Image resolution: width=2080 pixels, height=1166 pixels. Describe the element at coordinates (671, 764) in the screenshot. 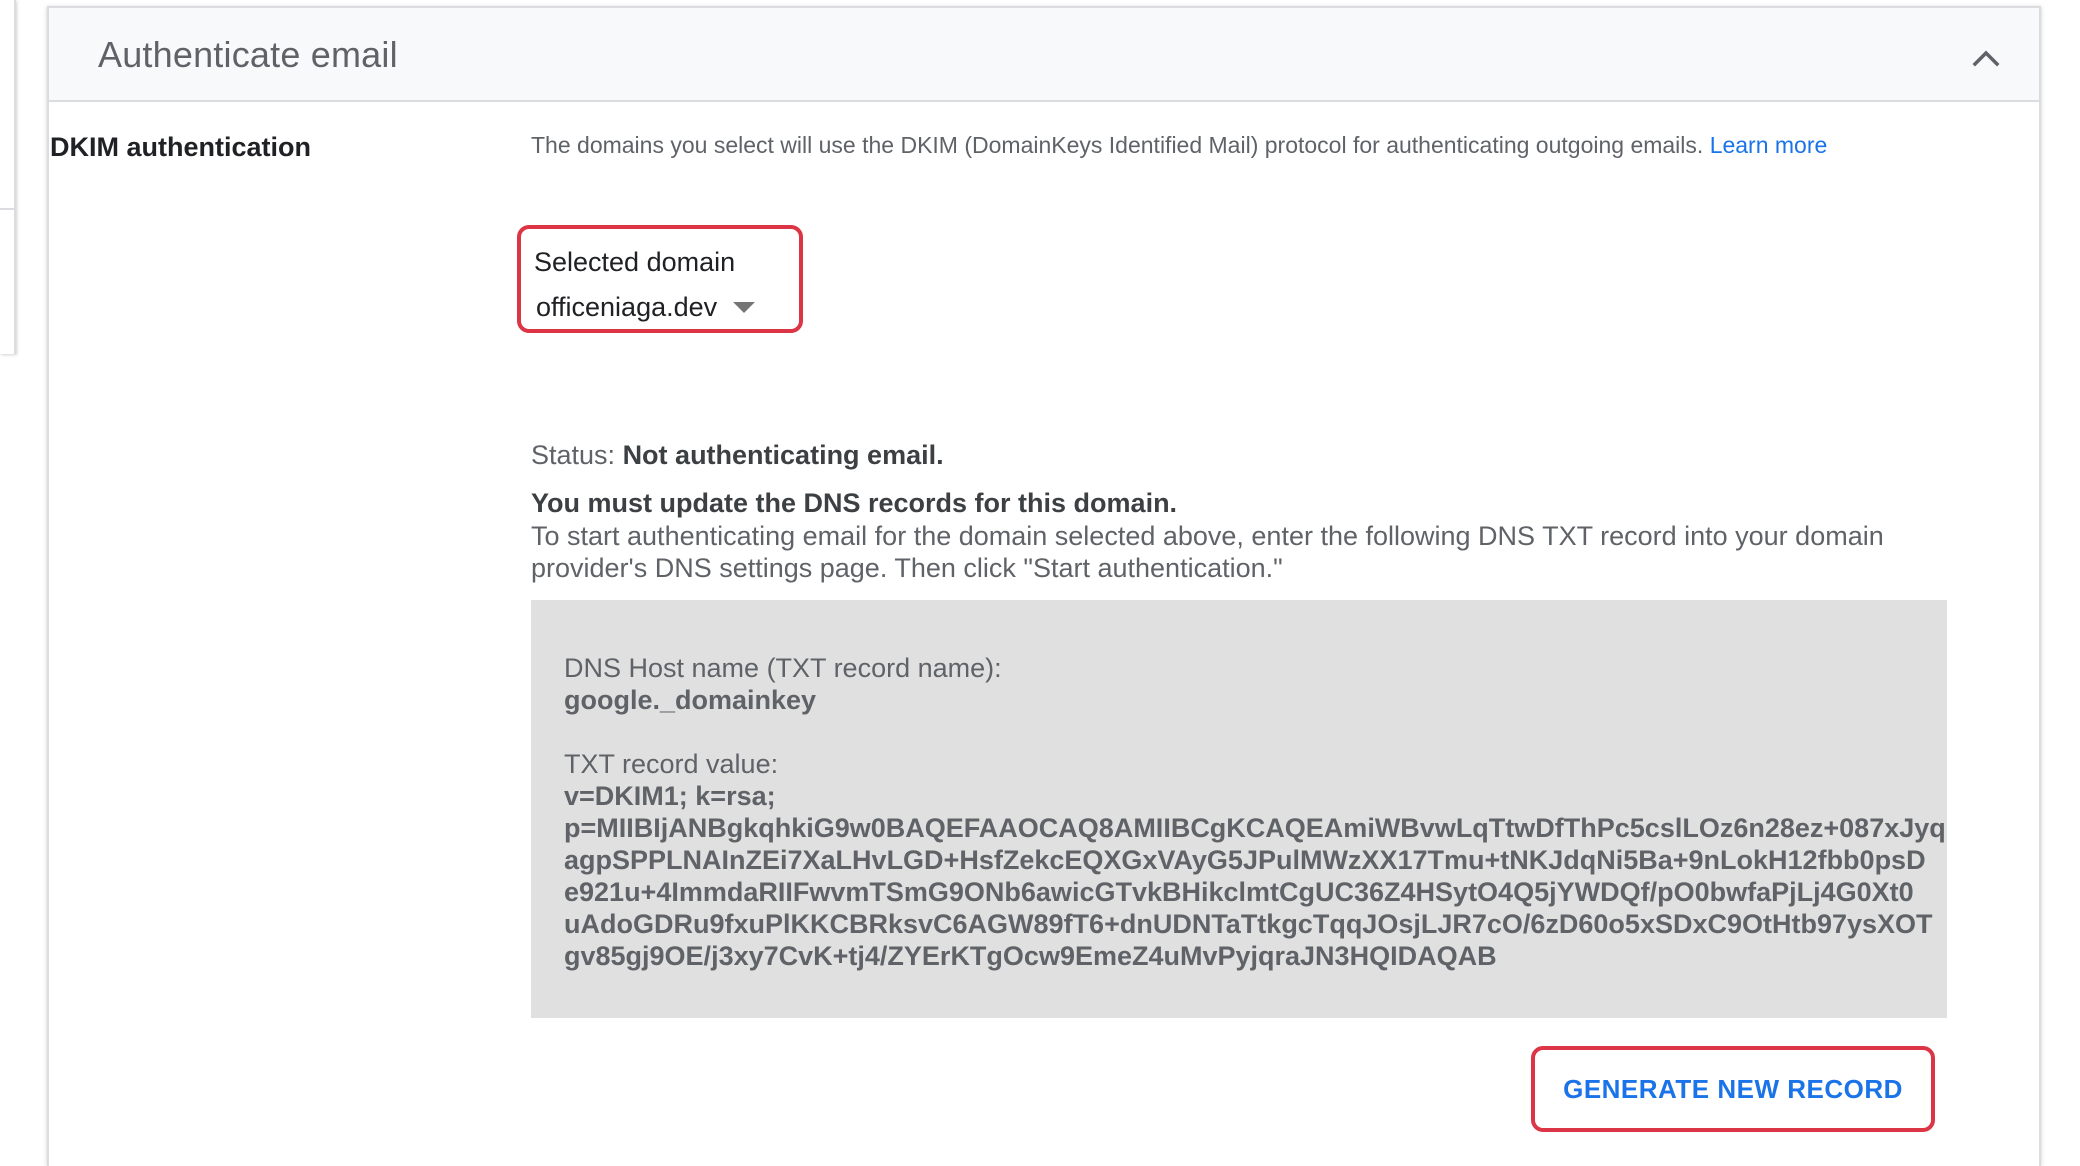

I see `txt-record-label: TXT record value:` at that location.